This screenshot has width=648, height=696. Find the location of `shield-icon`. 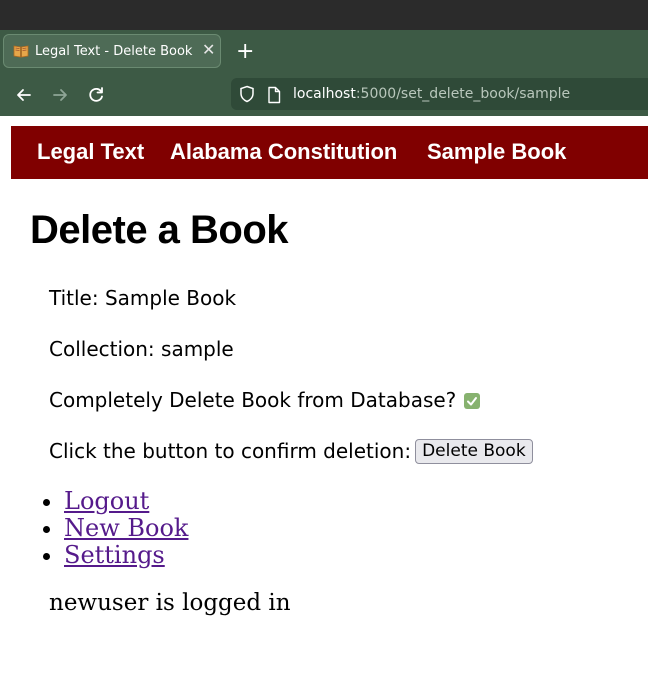

shield-icon is located at coordinates (247, 94).